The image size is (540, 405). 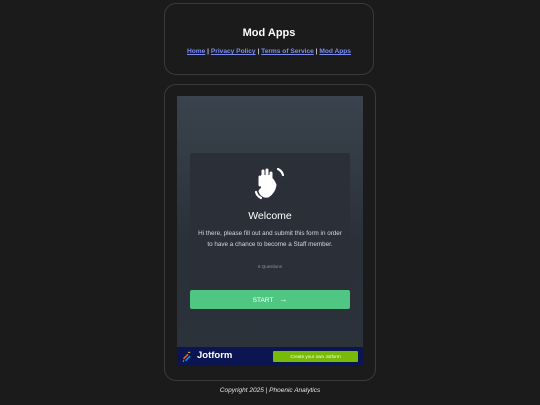 I want to click on jotform-logo-icon, so click(x=187, y=356).